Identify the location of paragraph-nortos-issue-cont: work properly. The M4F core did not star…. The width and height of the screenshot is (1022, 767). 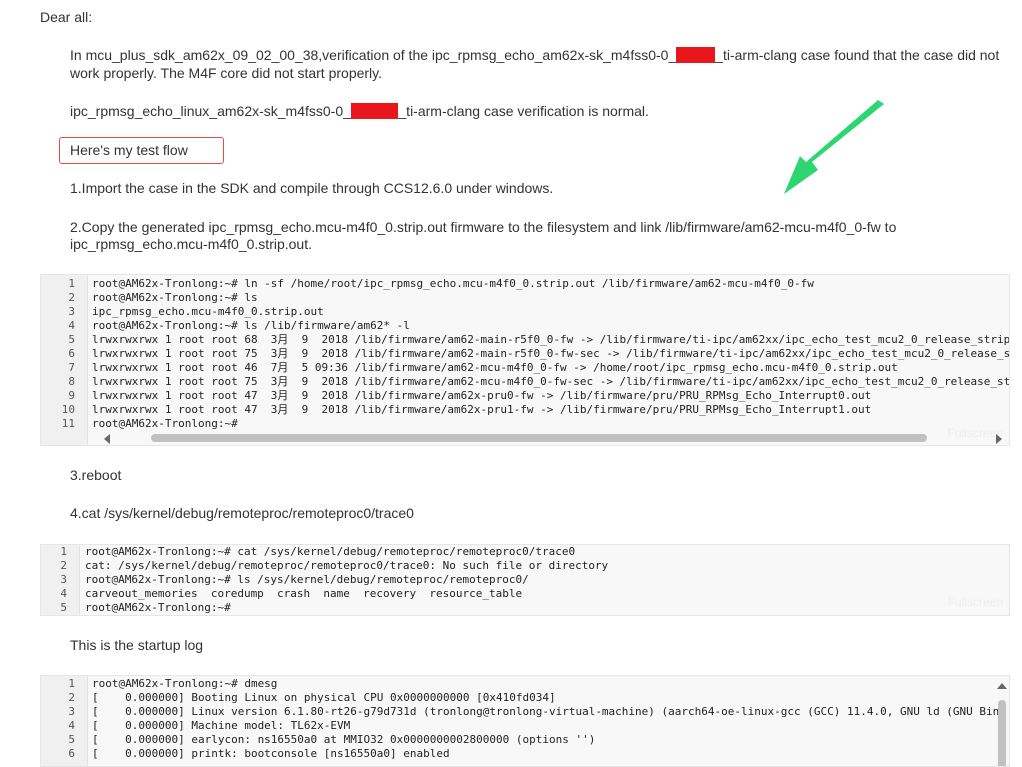
(226, 73).